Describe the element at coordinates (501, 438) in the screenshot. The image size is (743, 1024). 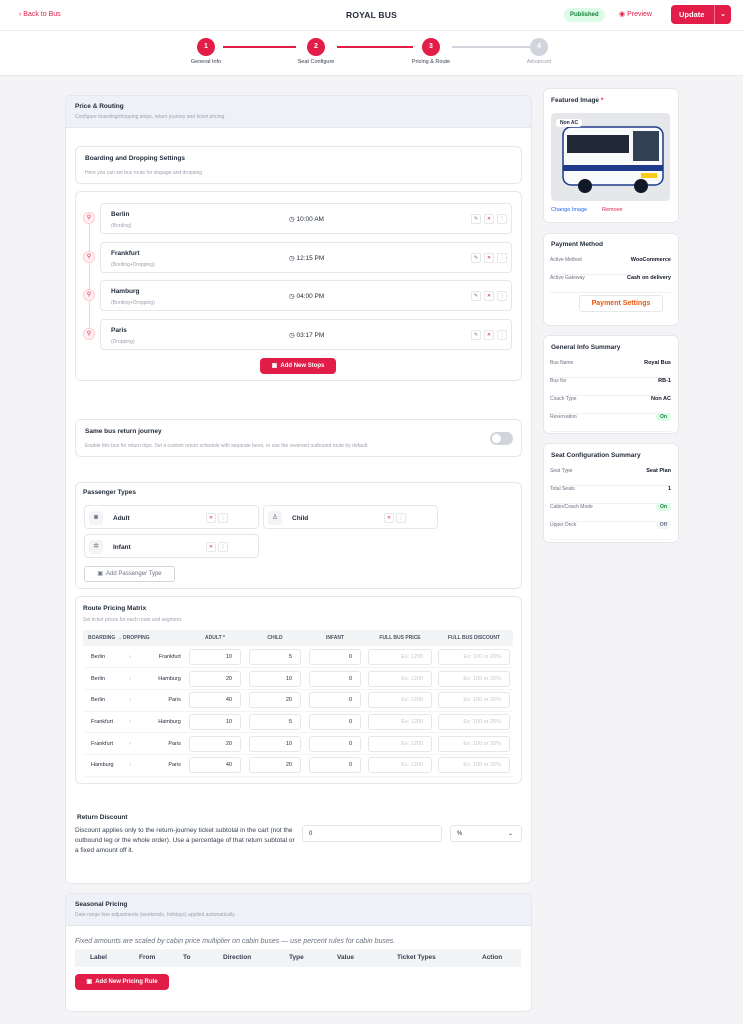
I see `return-journey-toggle` at that location.